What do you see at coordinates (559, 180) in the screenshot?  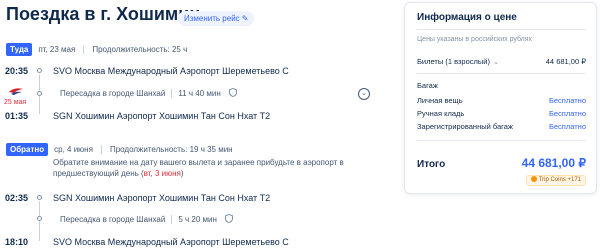 I see `trip-coins-label: Trip Coins +171` at bounding box center [559, 180].